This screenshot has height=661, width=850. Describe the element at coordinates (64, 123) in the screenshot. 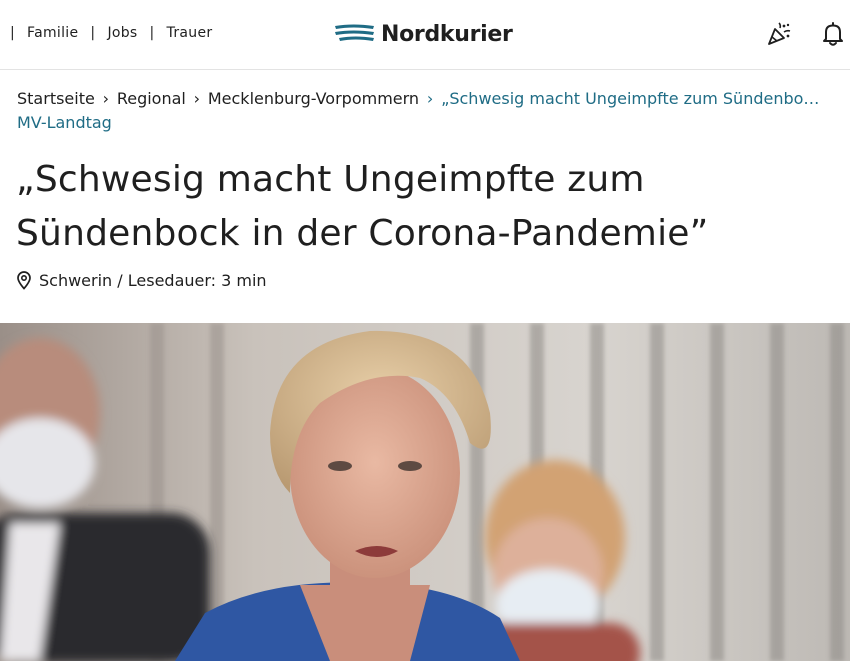

I see `article-kicker: MV-Landtag` at that location.